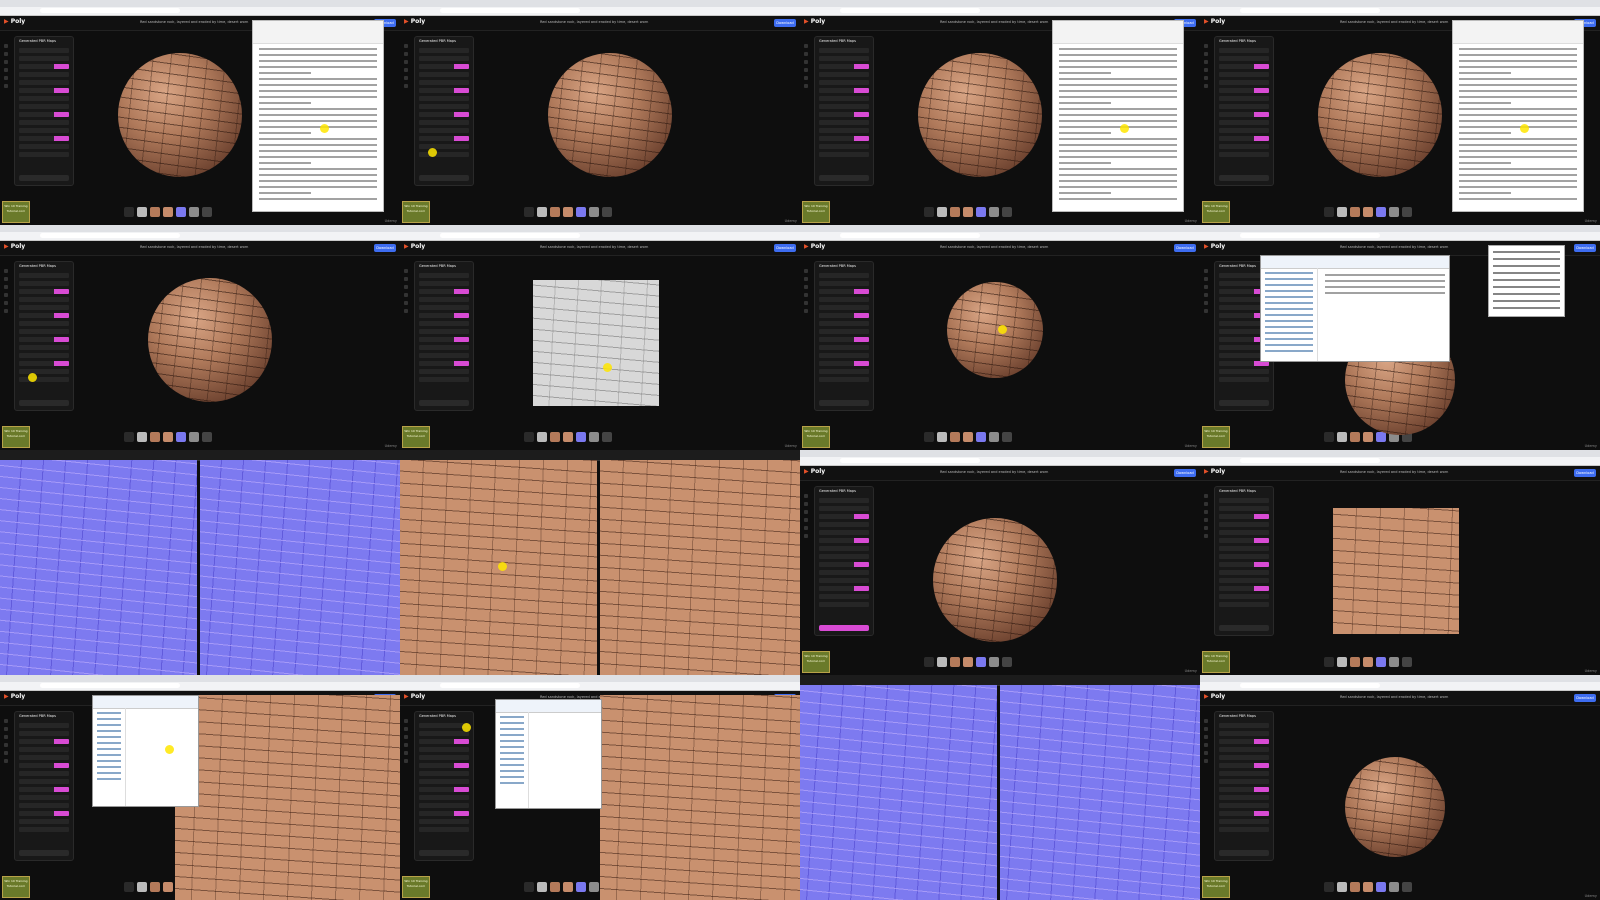  What do you see at coordinates (1118, 116) in the screenshot?
I see `document-window` at bounding box center [1118, 116].